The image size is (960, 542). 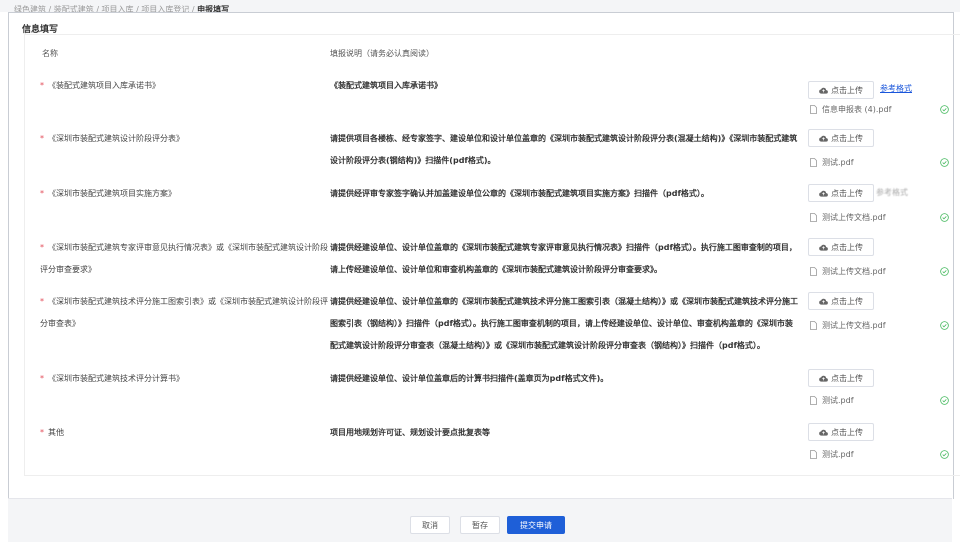 What do you see at coordinates (185, 139) in the screenshot?
I see `row-name: * 《深圳市装配式建筑设计阶段评分表》` at bounding box center [185, 139].